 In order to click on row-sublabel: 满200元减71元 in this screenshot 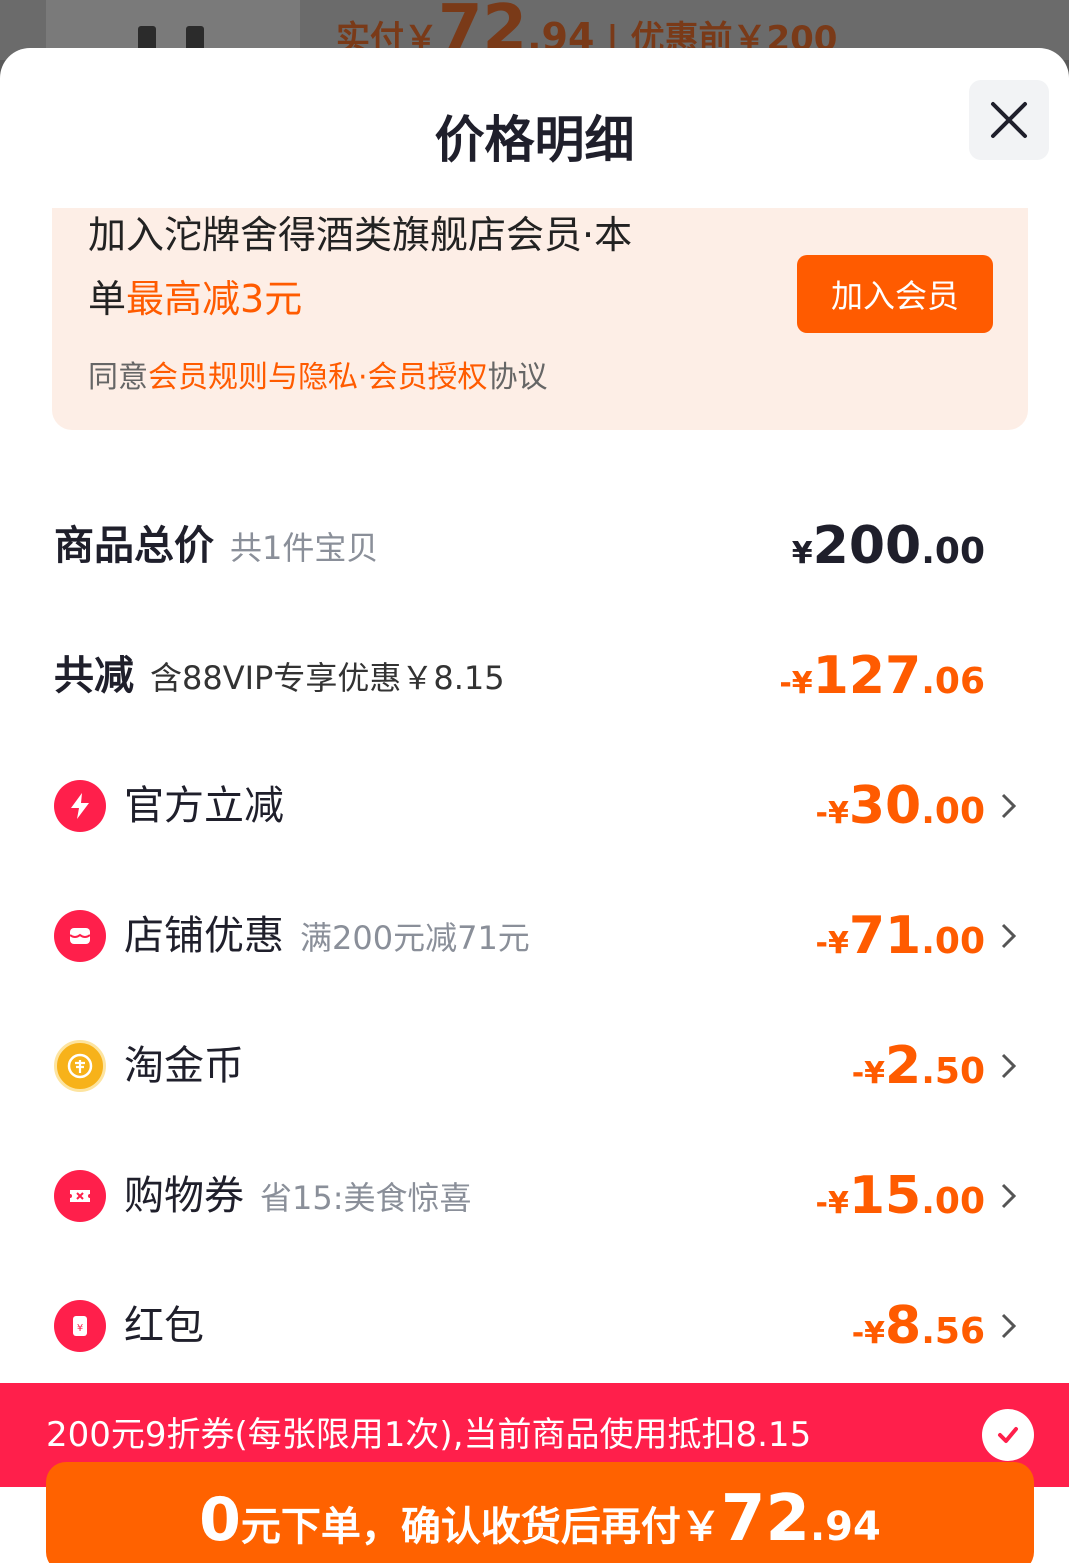, I will do `click(415, 938)`.